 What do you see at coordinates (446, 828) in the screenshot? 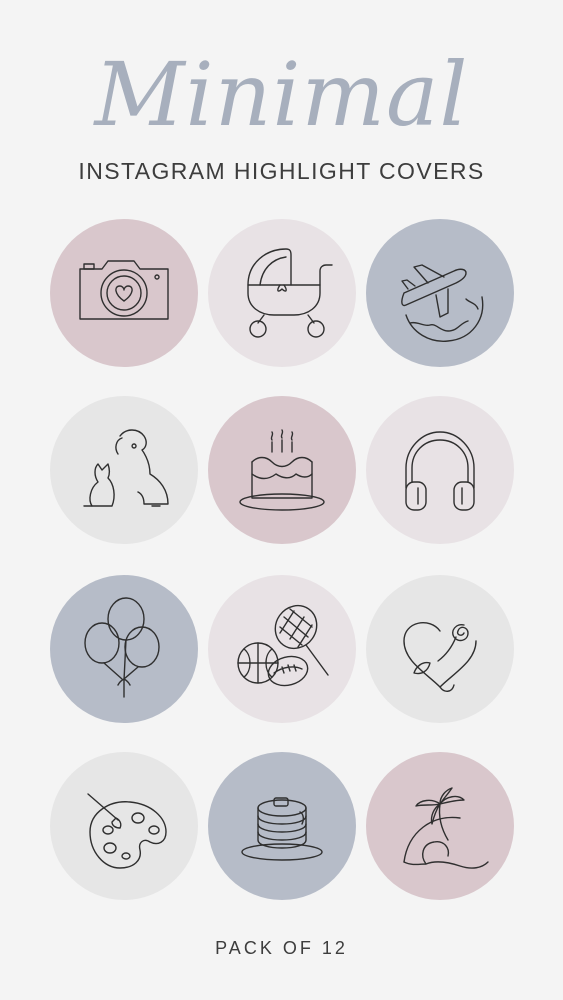
I see `palm-wave-icon` at bounding box center [446, 828].